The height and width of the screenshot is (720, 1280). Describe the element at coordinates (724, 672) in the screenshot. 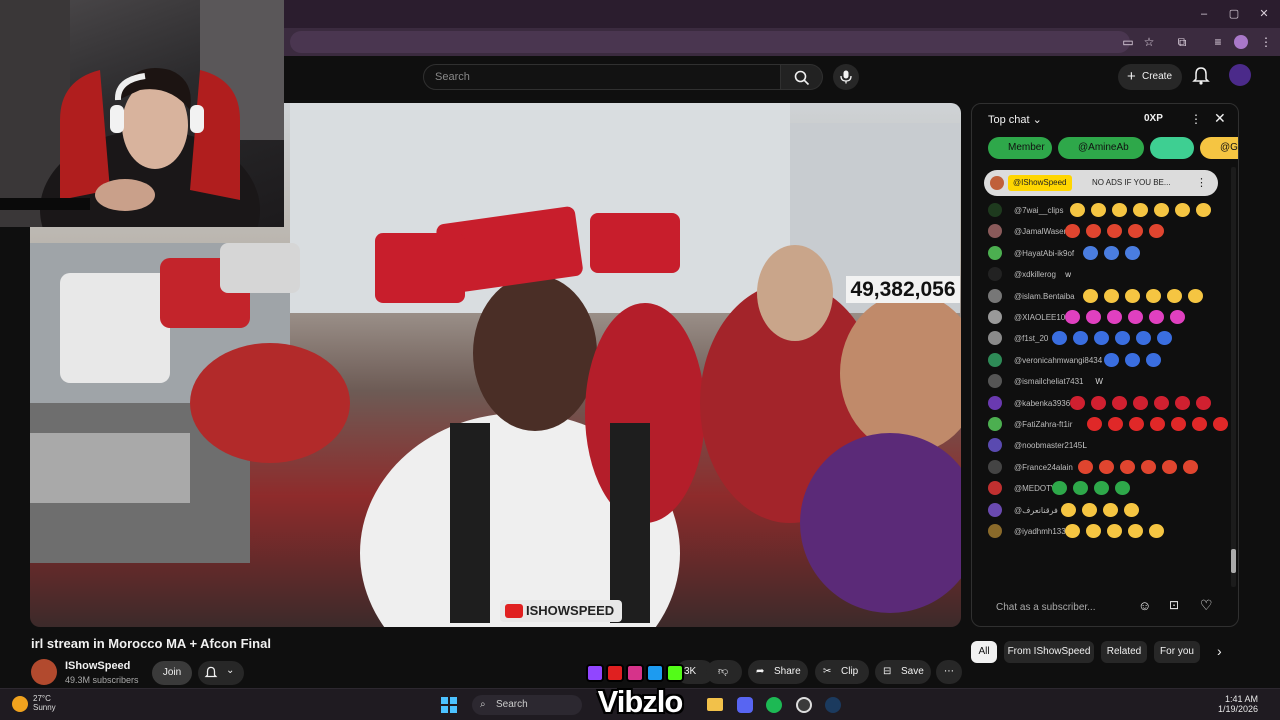

I see `dislike-button: 👎︎` at that location.